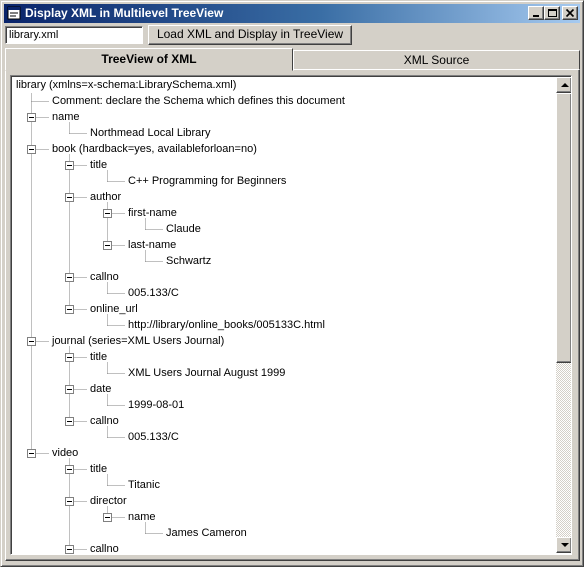 The height and width of the screenshot is (567, 584). What do you see at coordinates (152, 213) in the screenshot?
I see `tree-node: first-name` at bounding box center [152, 213].